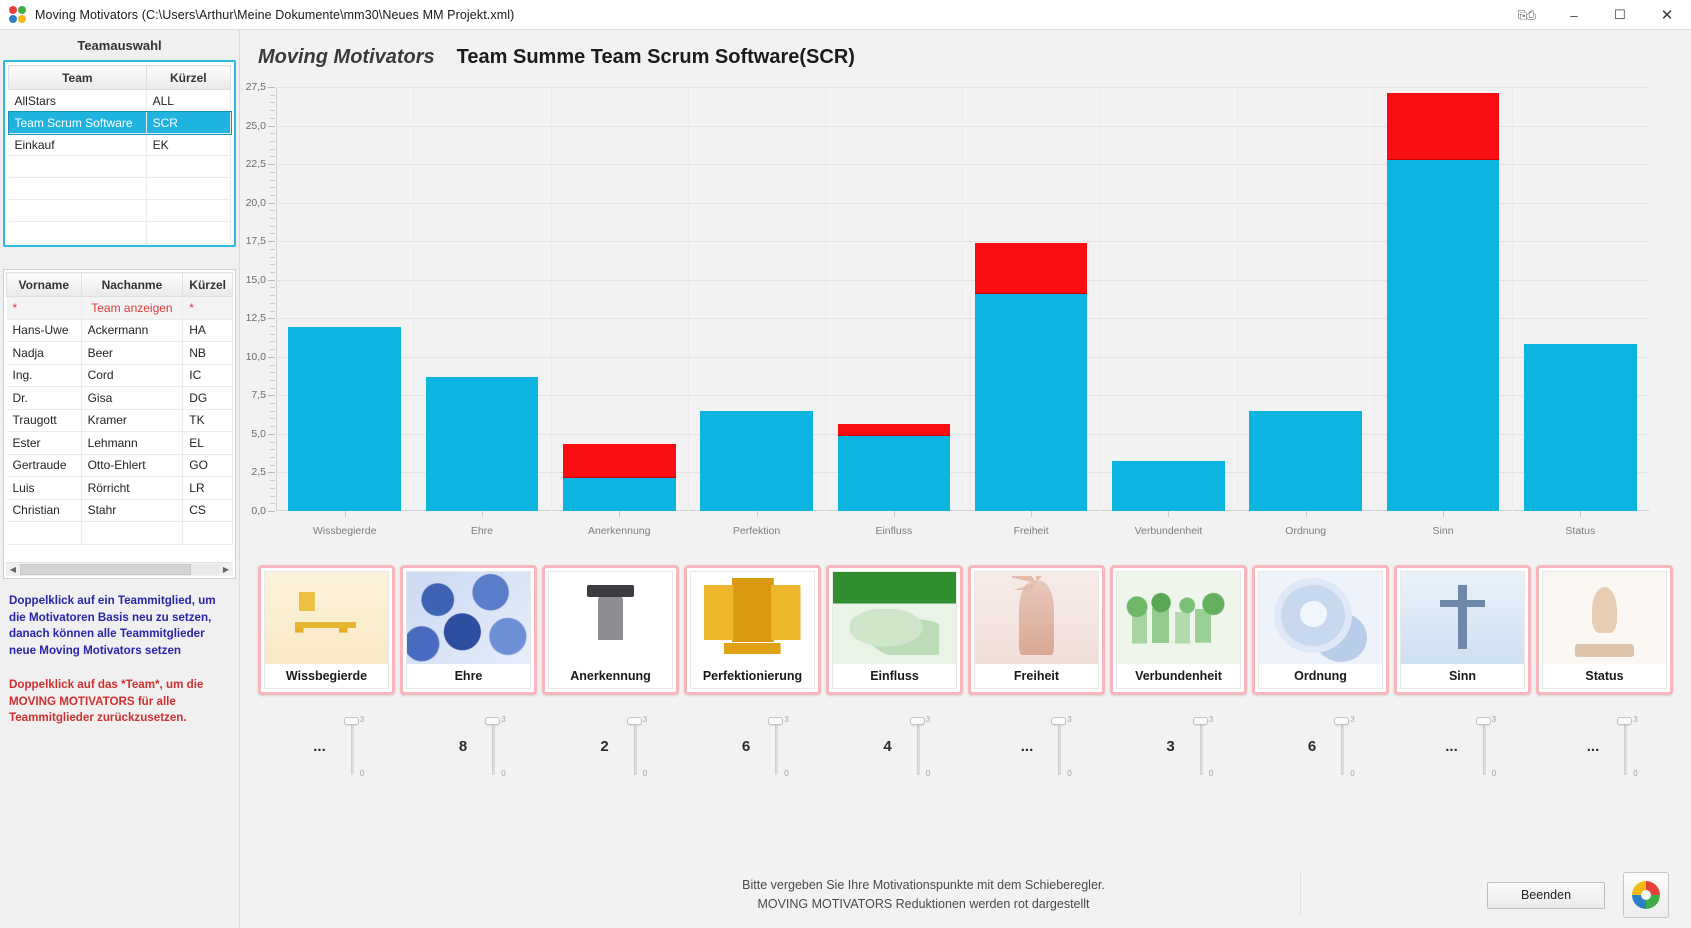  What do you see at coordinates (1462, 630) in the screenshot?
I see `motivator-card-sinn: Sinn` at bounding box center [1462, 630].